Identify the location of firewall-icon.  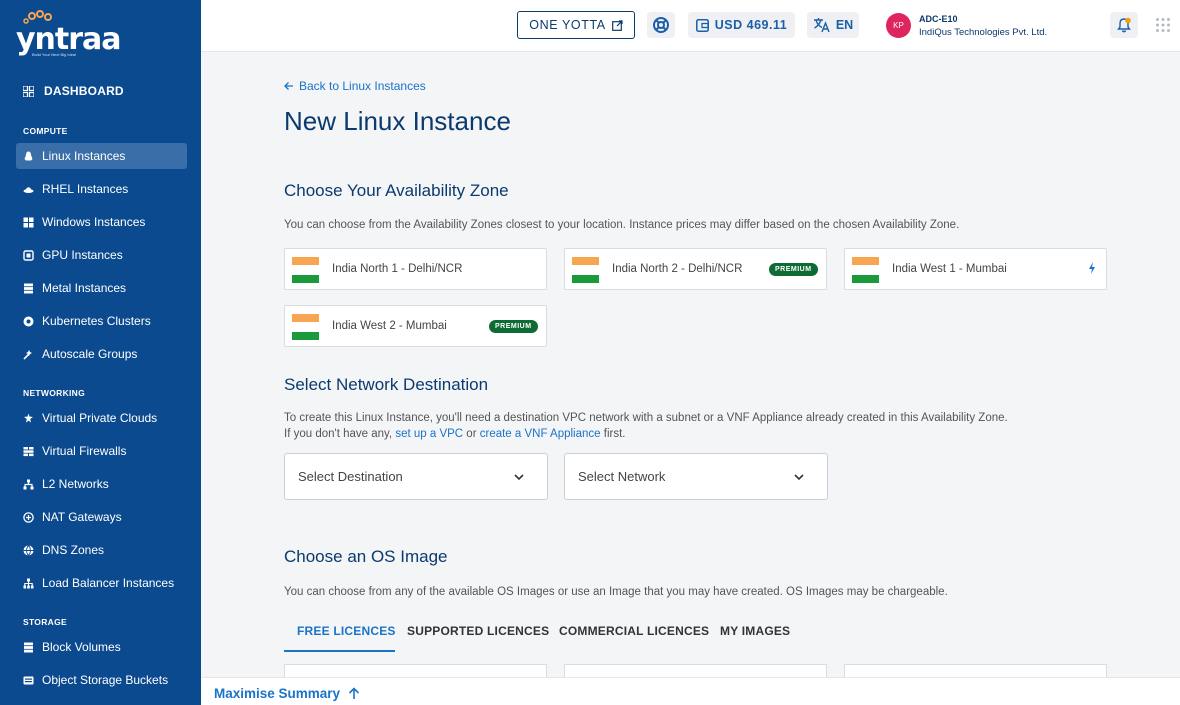
(28, 451).